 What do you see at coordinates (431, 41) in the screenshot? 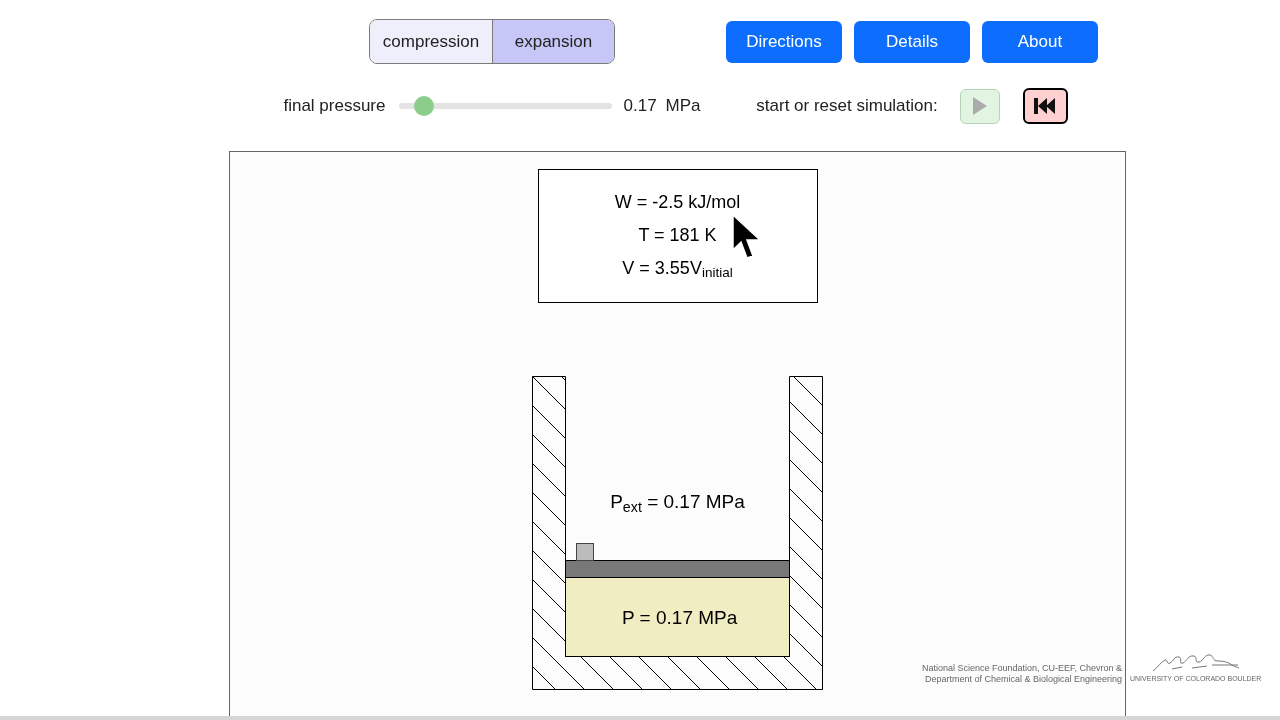
I see `mode-tab: compression` at bounding box center [431, 41].